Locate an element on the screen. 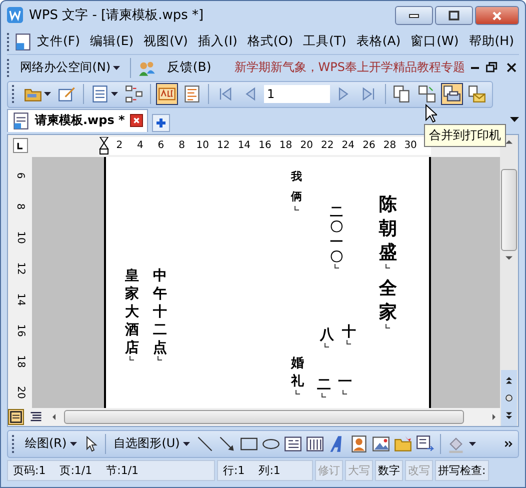 The width and height of the screenshot is (526, 488). page-number-field: 1 is located at coordinates (297, 94).